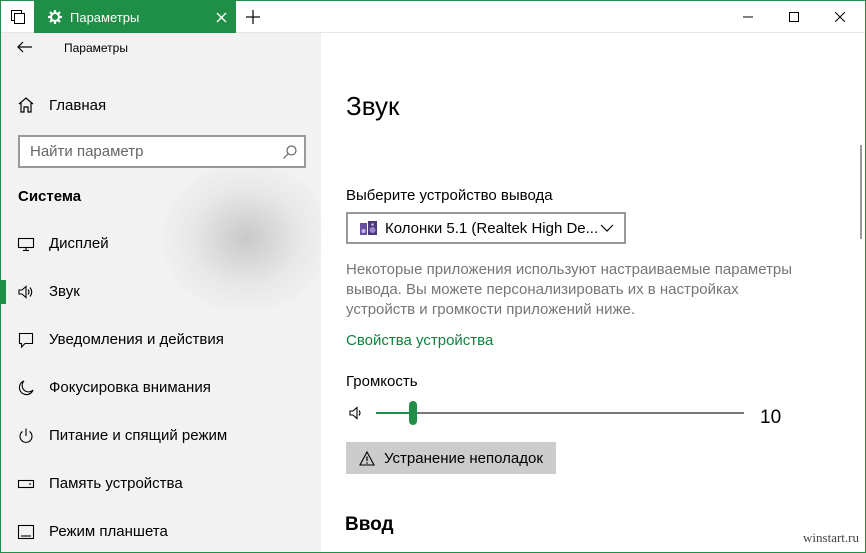  I want to click on storage-icon, so click(26, 484).